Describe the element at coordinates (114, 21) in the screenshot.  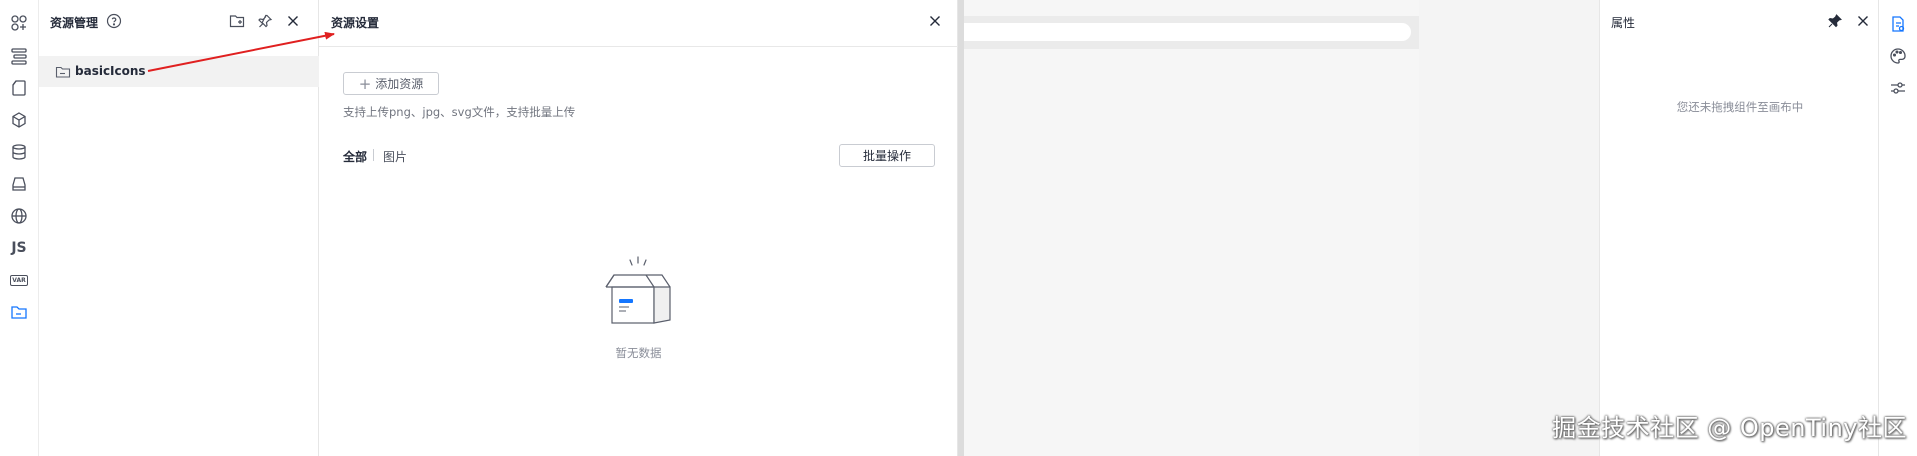
I see `help-icon` at that location.